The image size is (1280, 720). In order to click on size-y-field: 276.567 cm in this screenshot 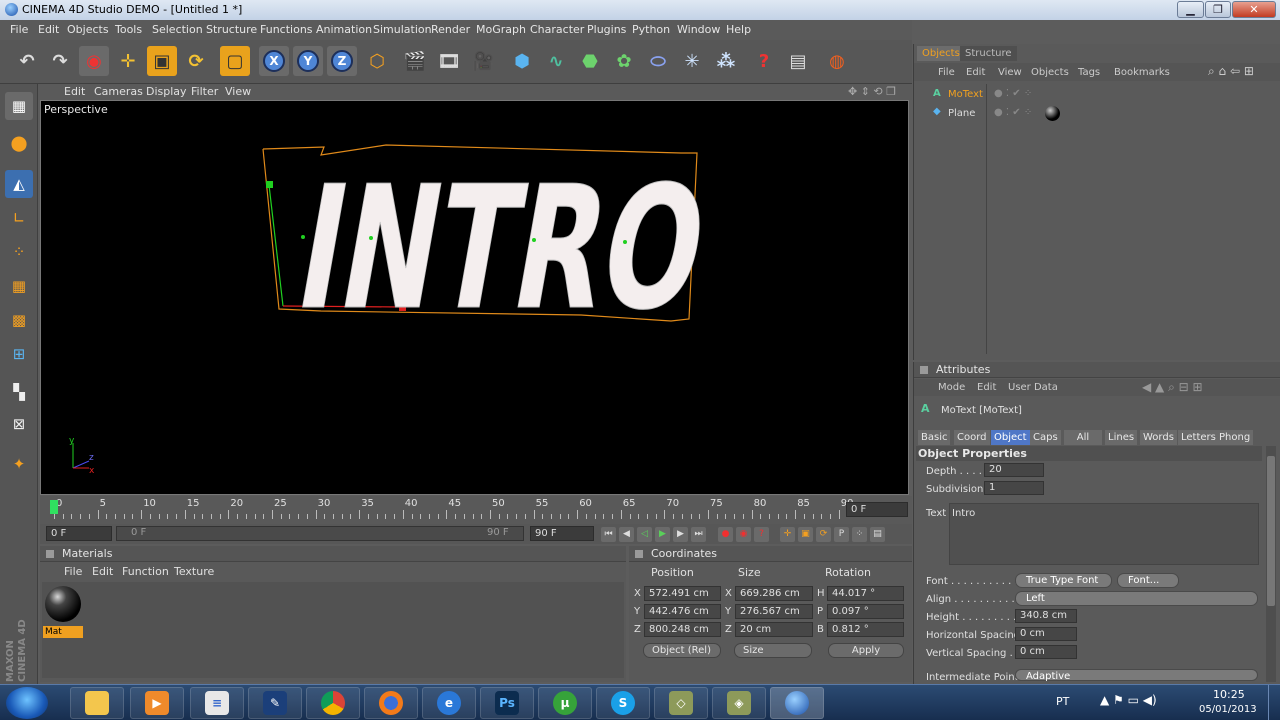, I will do `click(774, 611)`.